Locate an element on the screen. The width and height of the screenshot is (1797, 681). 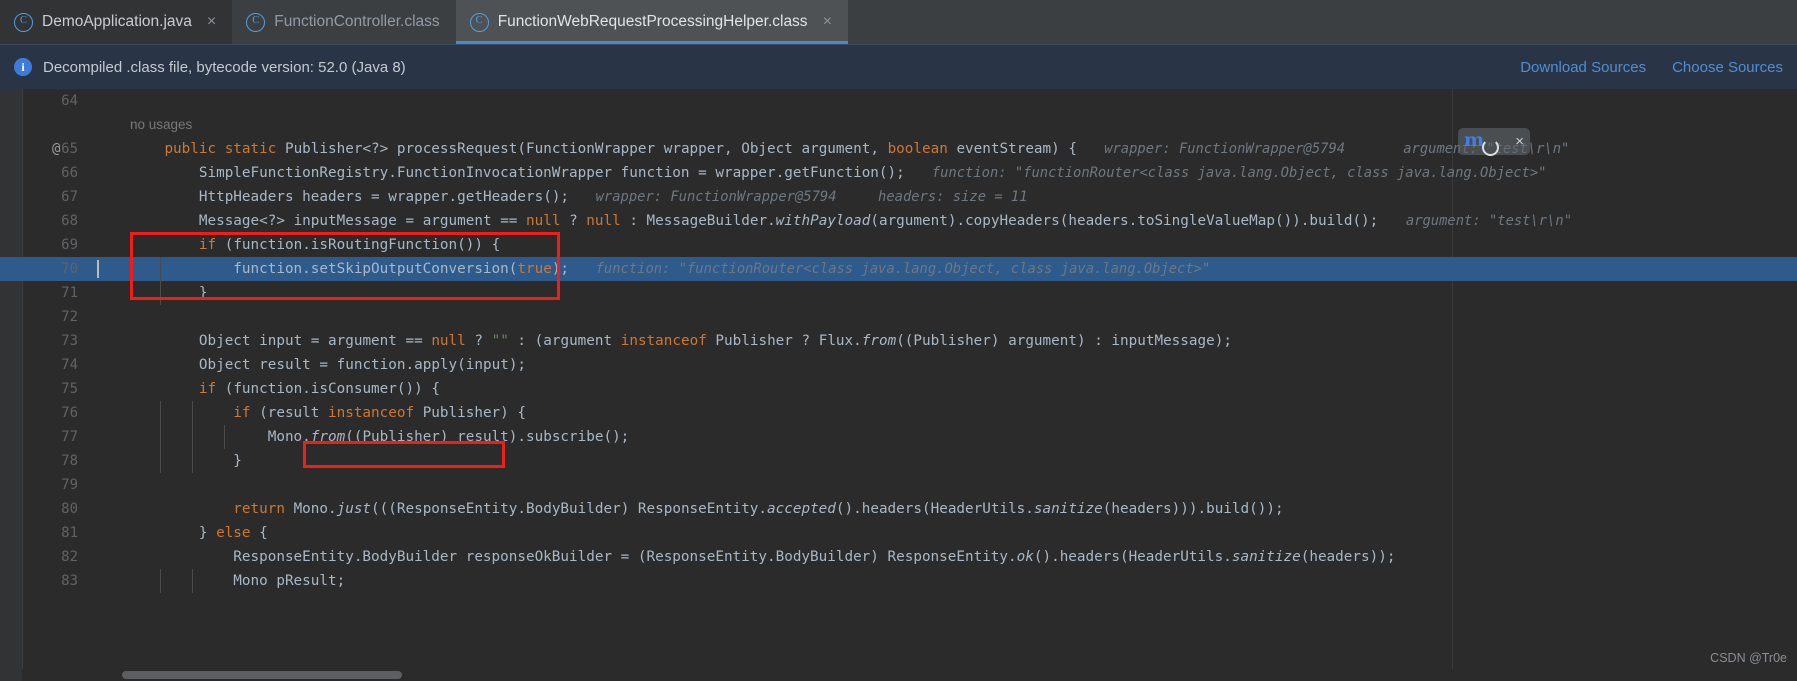
code-line: 83 Mono pResult; is located at coordinates (898, 581).